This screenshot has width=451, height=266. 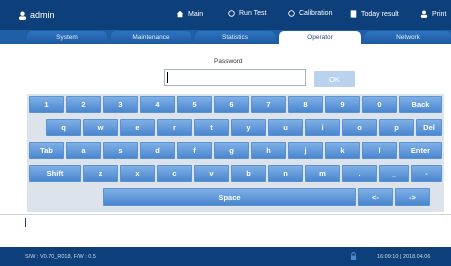 What do you see at coordinates (429, 127) in the screenshot?
I see `key-del: Del` at bounding box center [429, 127].